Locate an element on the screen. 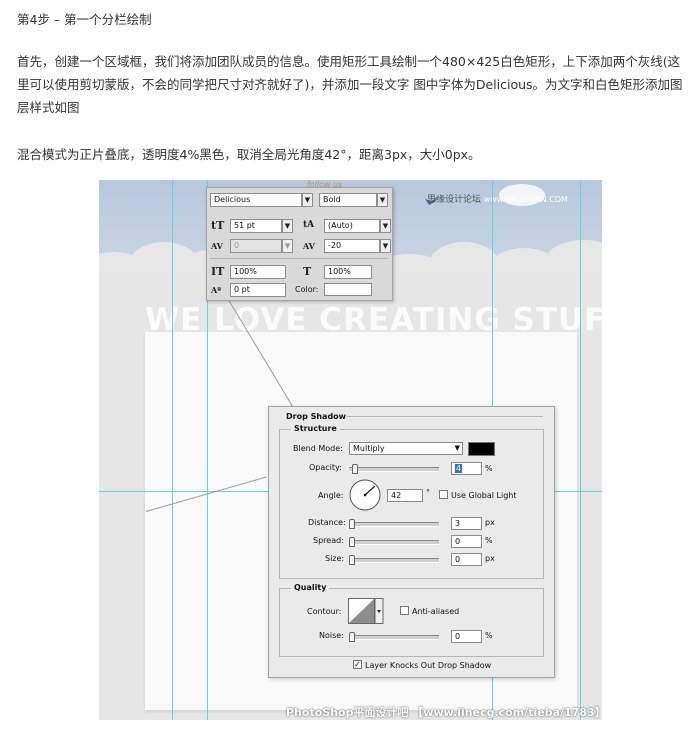 Image resolution: width=694 pixels, height=732 pixels. tracking-input: -20 is located at coordinates (352, 246).